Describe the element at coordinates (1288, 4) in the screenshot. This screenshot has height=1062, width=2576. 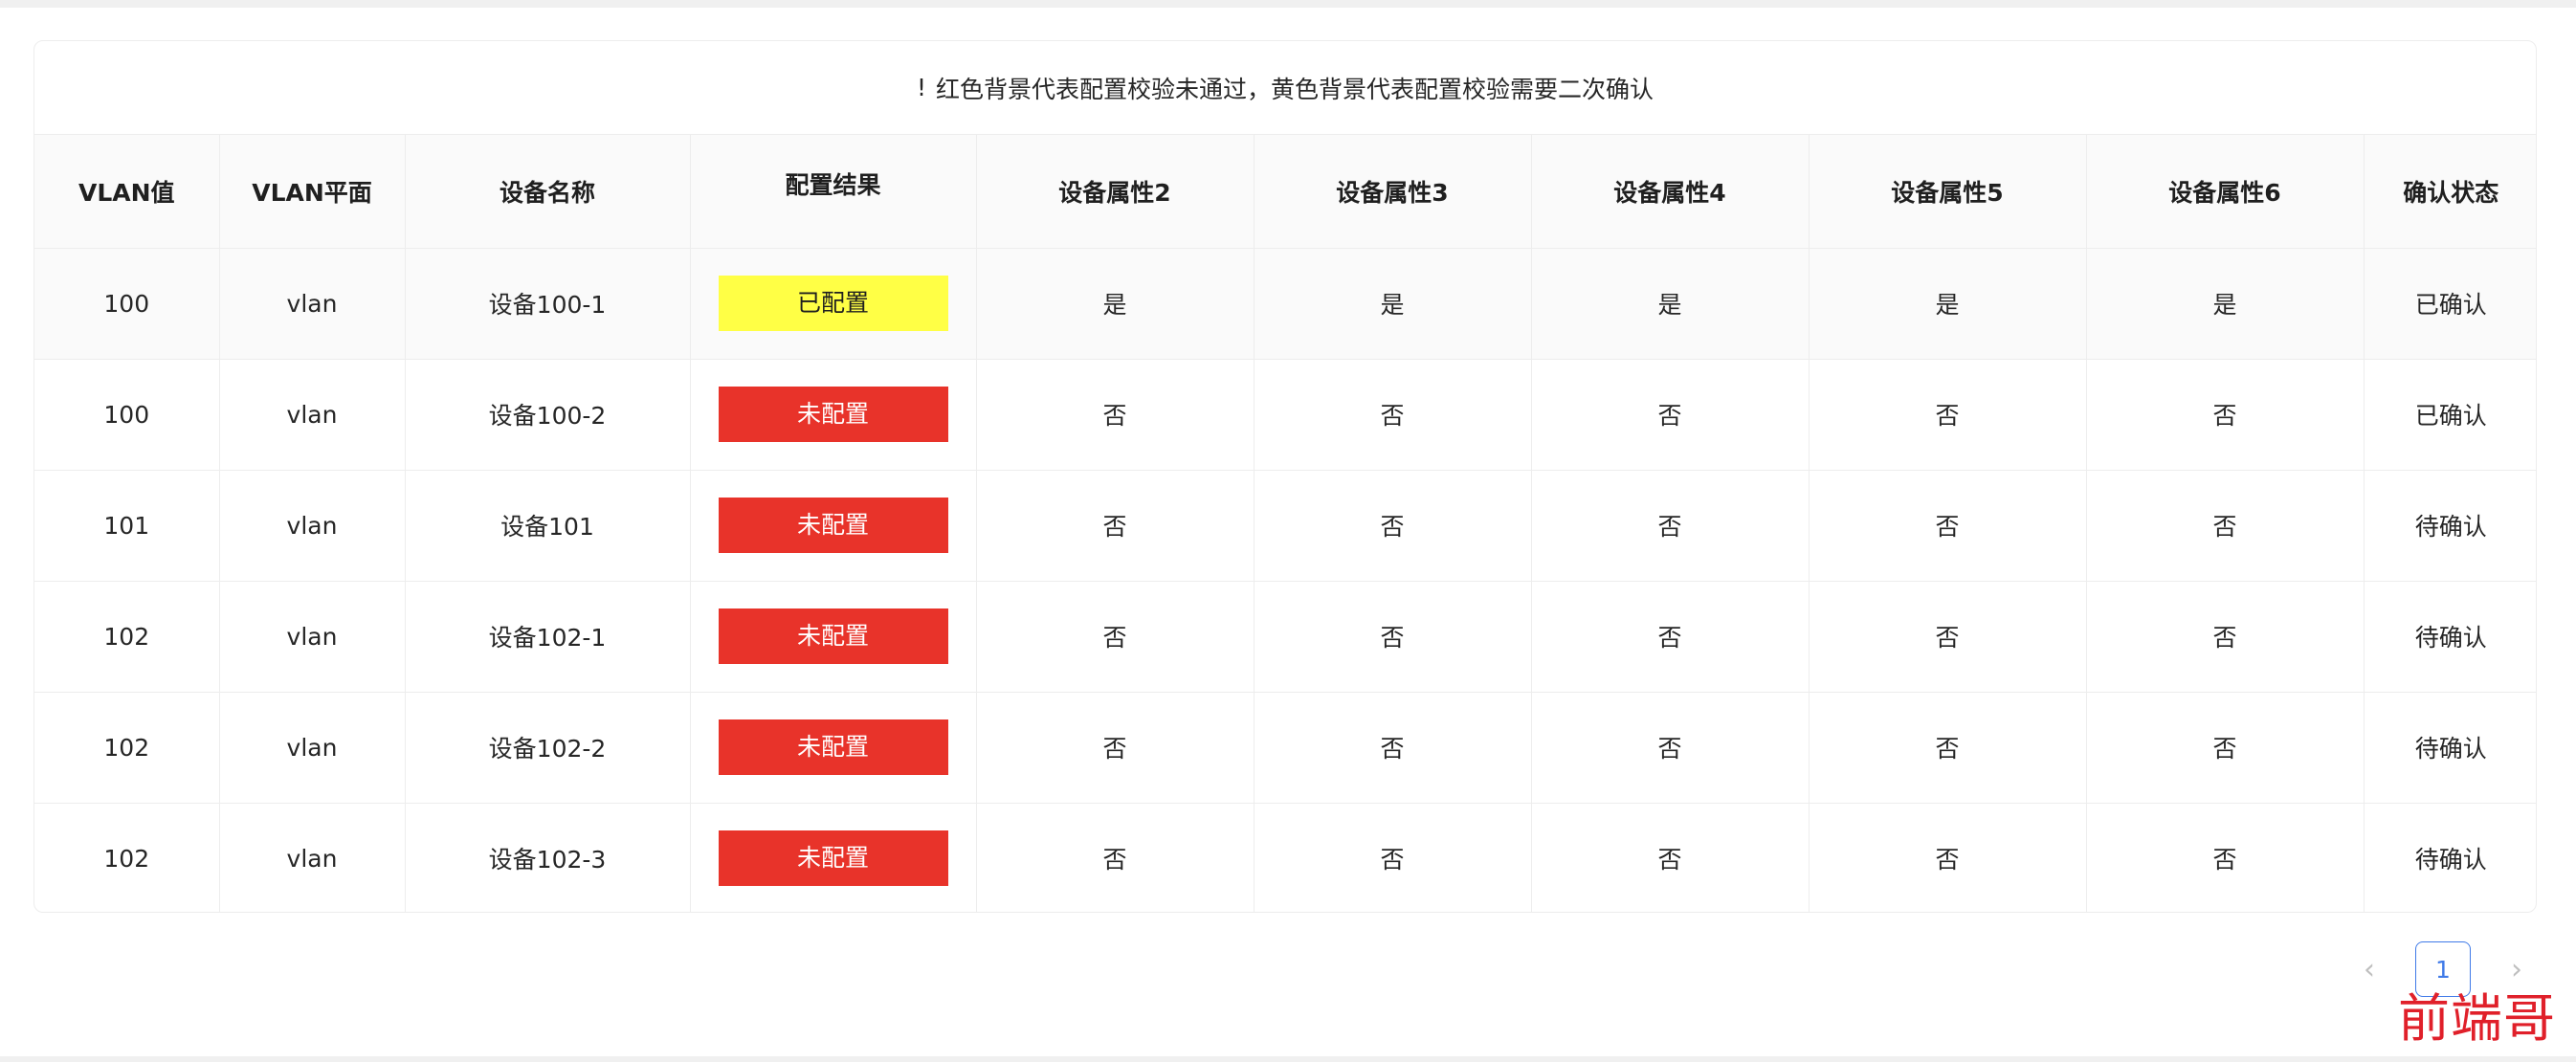
I see `top-bar` at that location.